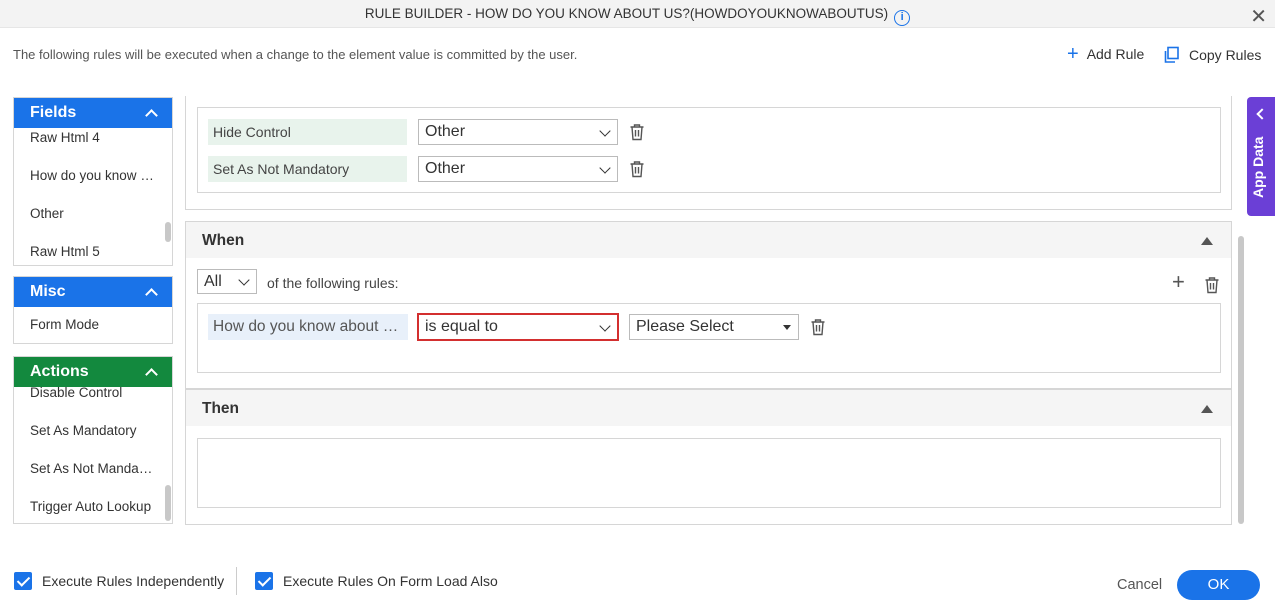  Describe the element at coordinates (133, 581) in the screenshot. I see `execute-independently-label: Execute Rules Independently` at that location.